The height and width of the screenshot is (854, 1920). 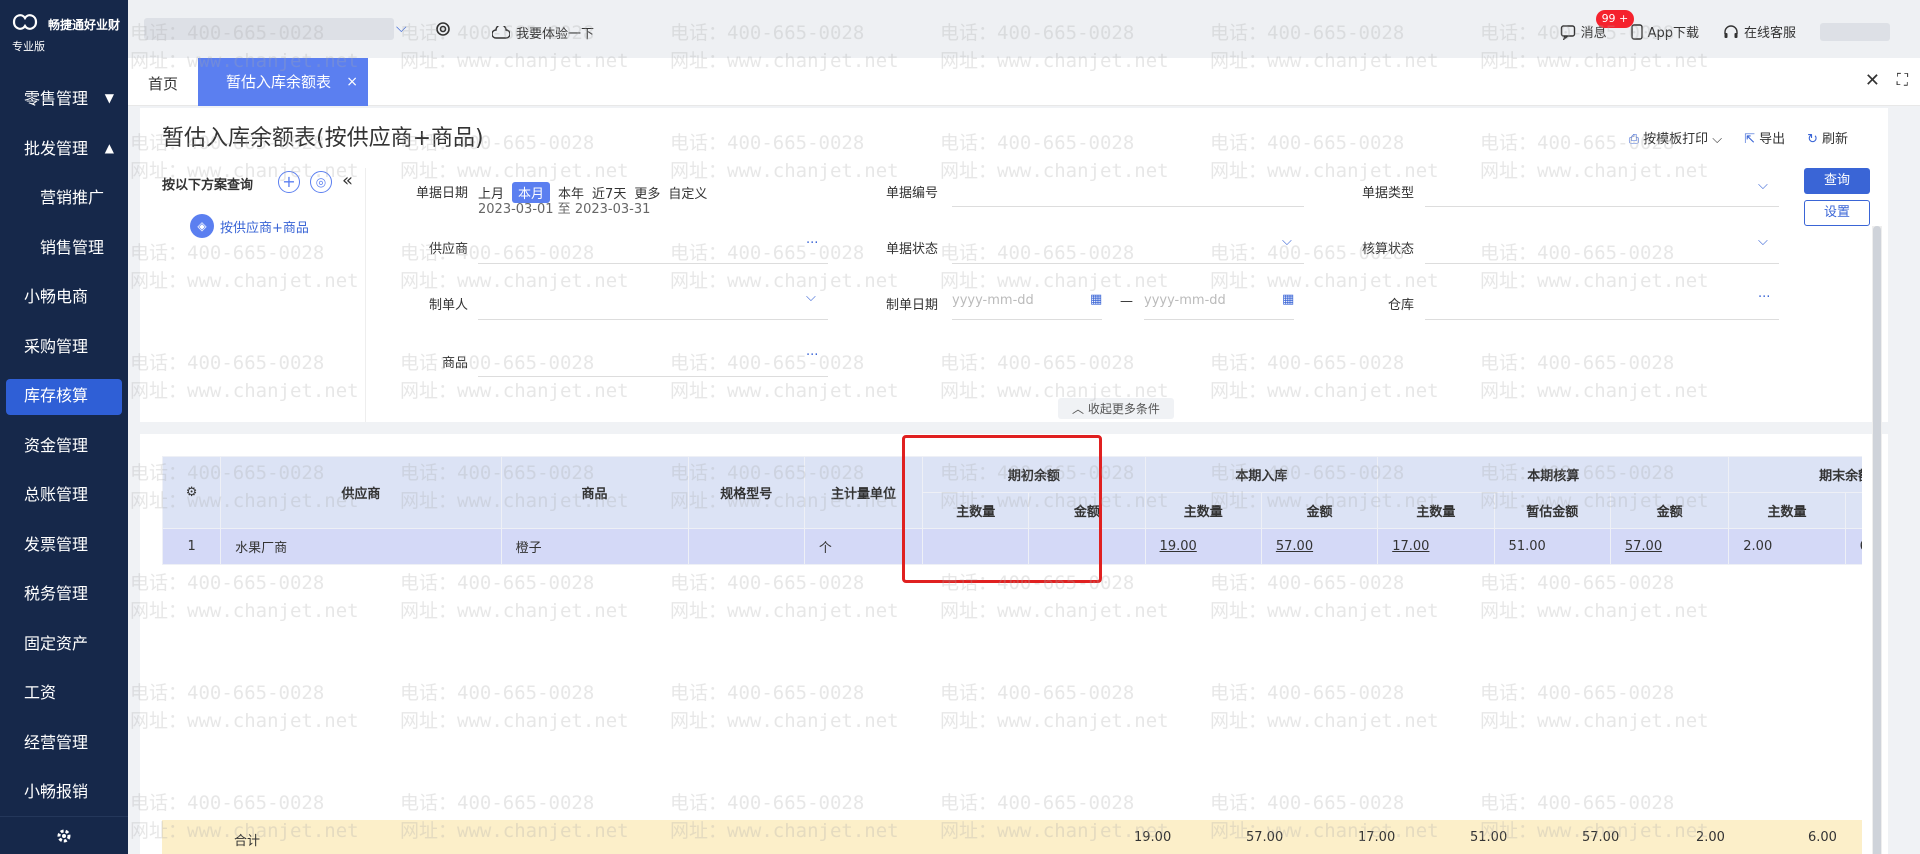 I want to click on scheme-item-supplier-goods: ◈ 按供应商+商品, so click(x=249, y=226).